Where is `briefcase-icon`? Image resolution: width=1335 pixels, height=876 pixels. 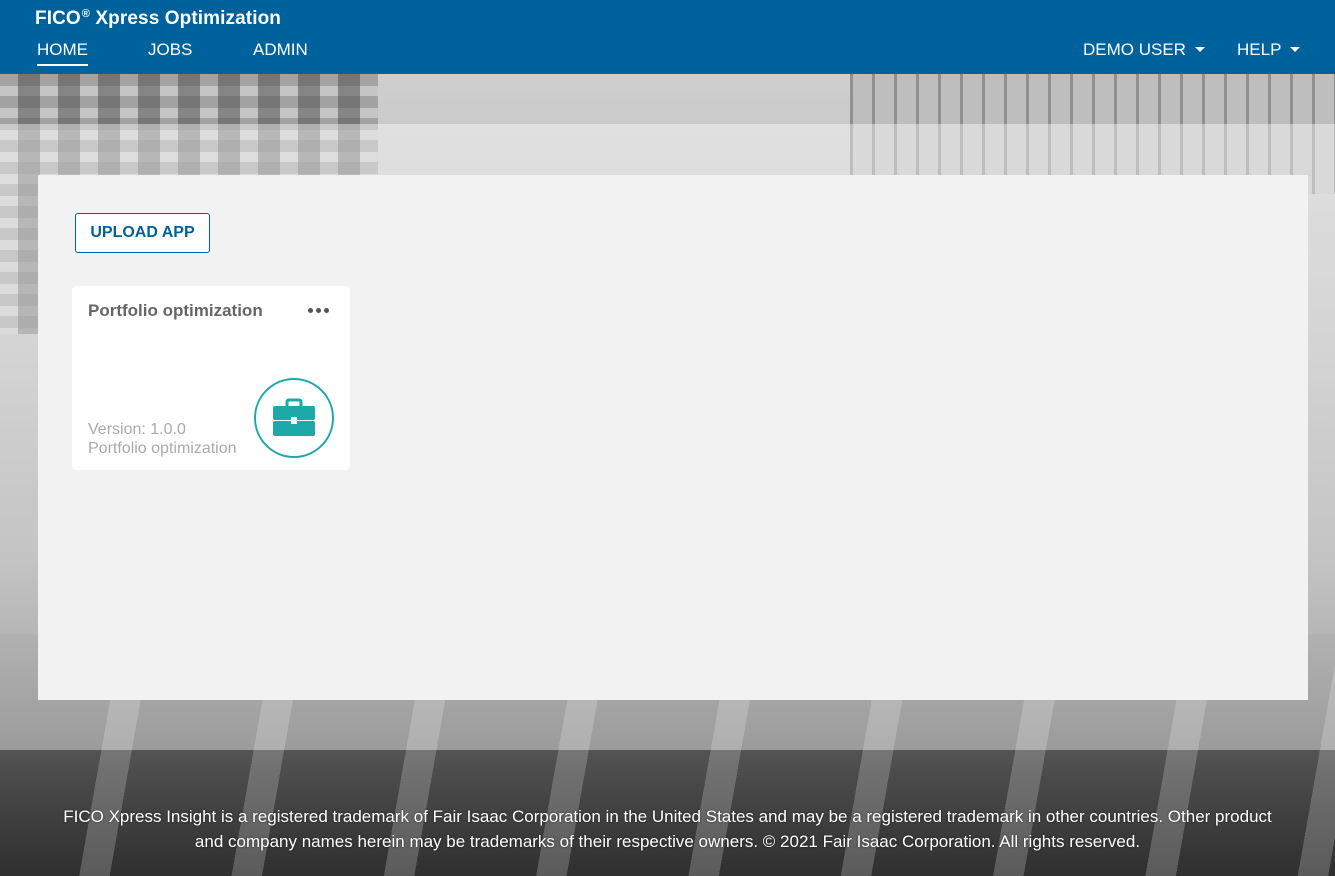 briefcase-icon is located at coordinates (294, 418).